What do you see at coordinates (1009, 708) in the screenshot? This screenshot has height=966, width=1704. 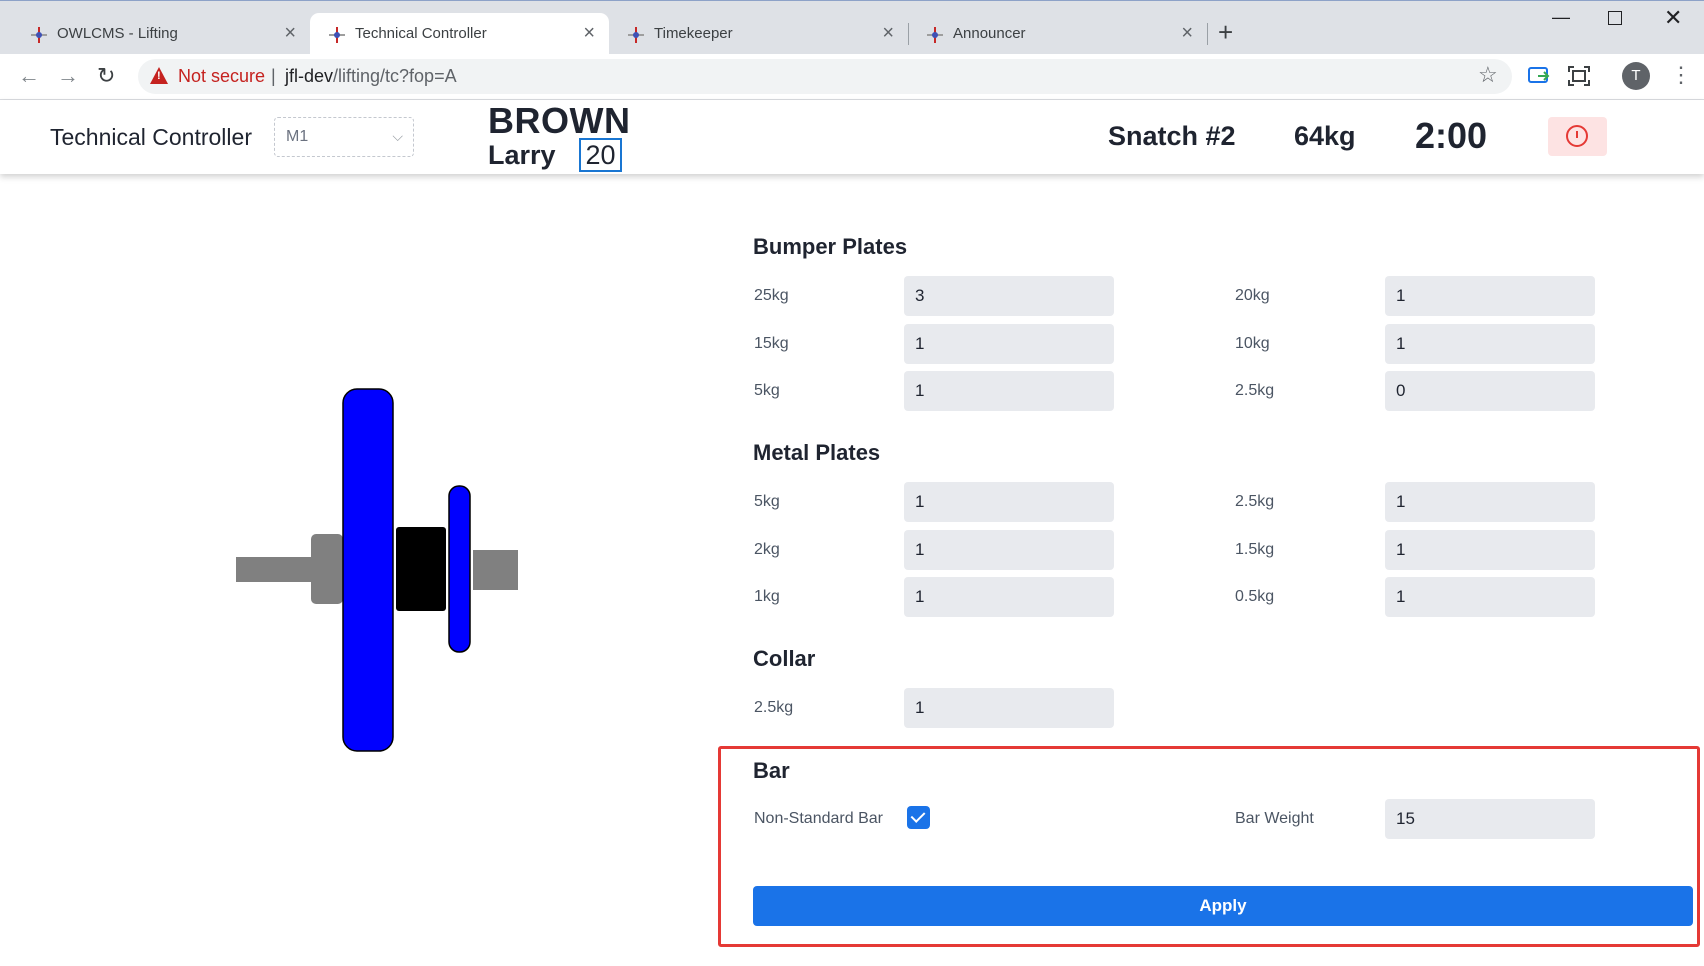 I see `collar-2-5kg-input: 1` at bounding box center [1009, 708].